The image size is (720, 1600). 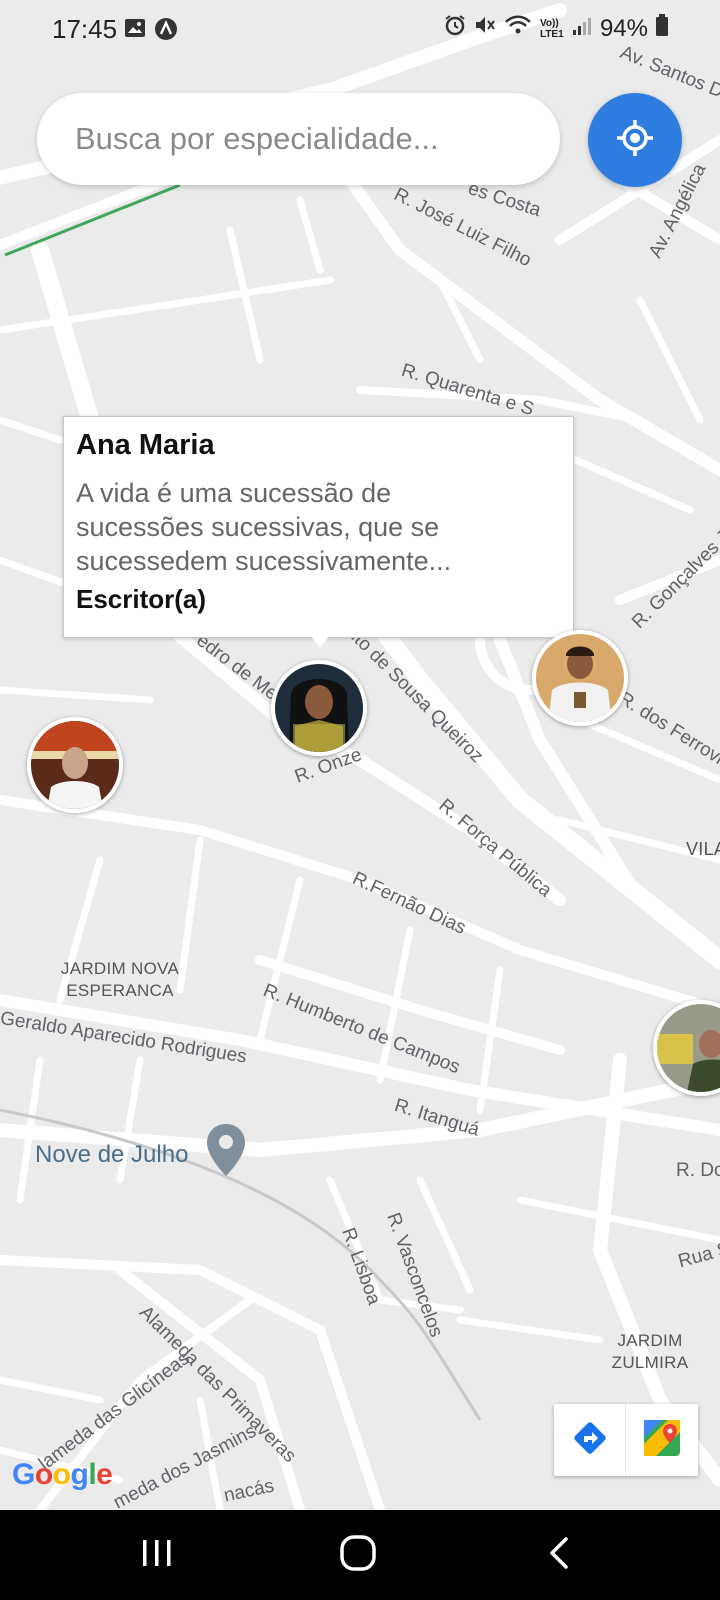 What do you see at coordinates (582, 29) in the screenshot?
I see `signal-icon` at bounding box center [582, 29].